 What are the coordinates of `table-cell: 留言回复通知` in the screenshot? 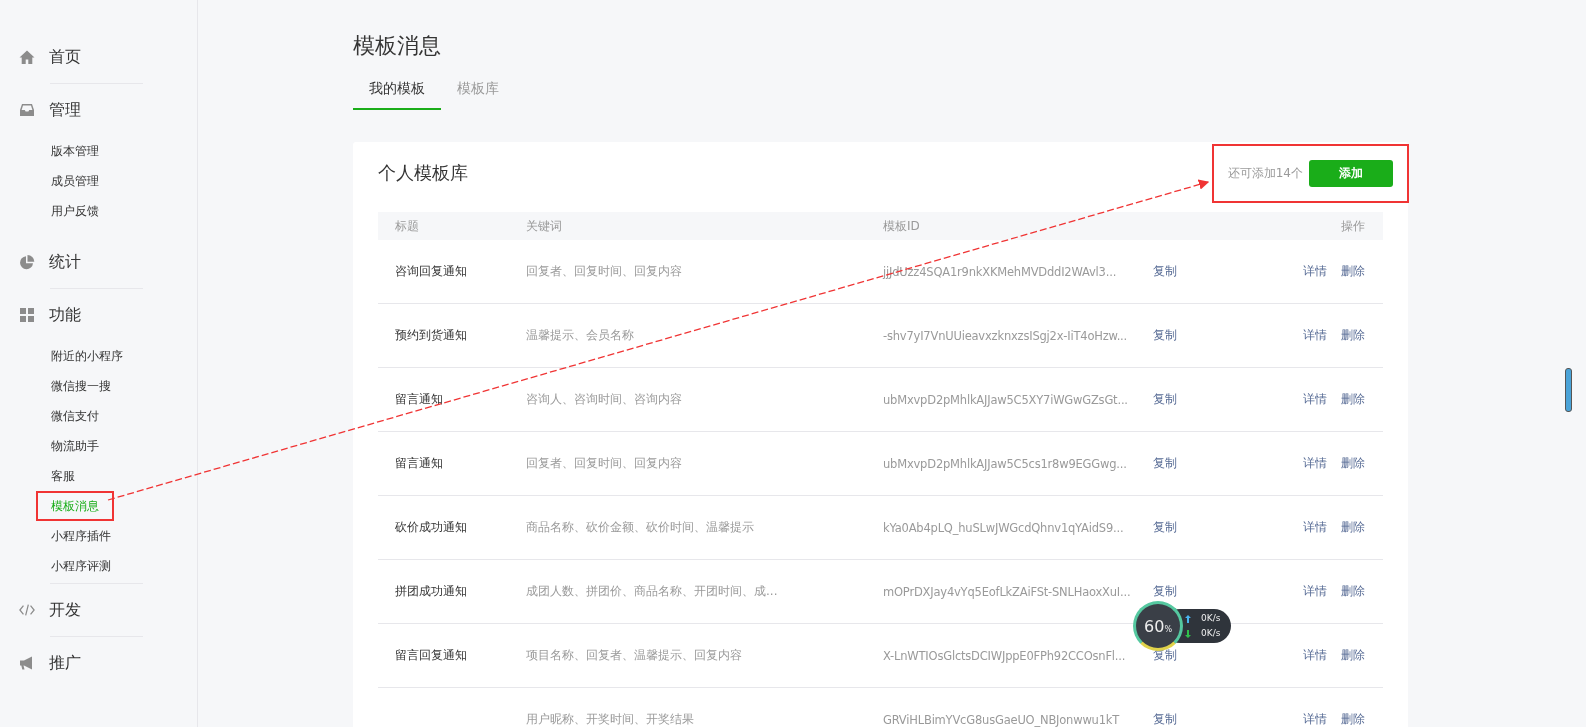 It's located at (431, 655).